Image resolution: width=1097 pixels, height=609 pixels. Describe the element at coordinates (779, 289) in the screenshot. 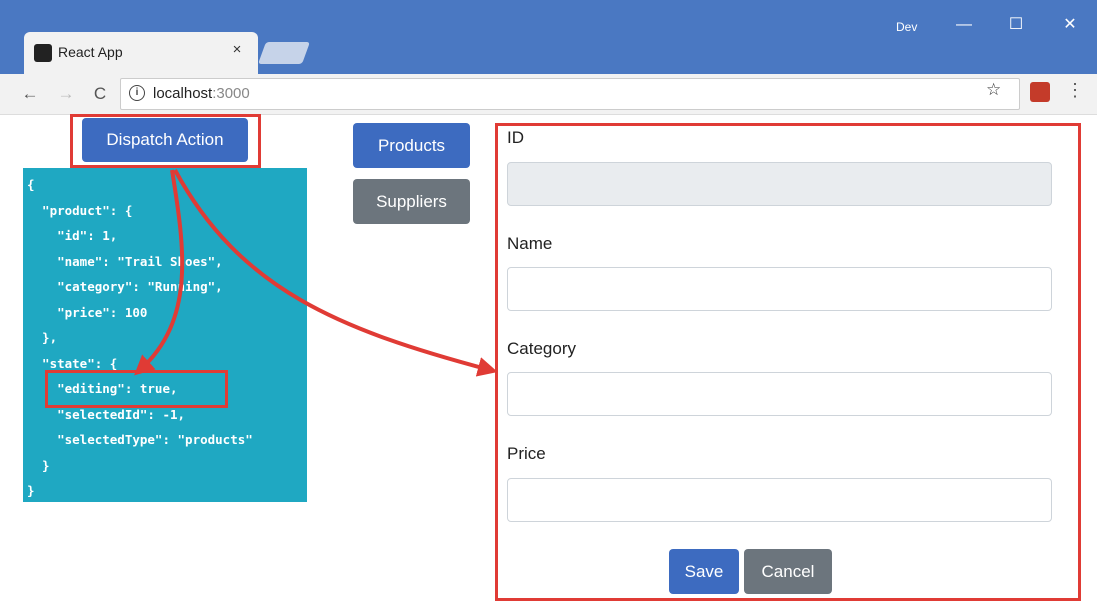

I see `name-field` at that location.